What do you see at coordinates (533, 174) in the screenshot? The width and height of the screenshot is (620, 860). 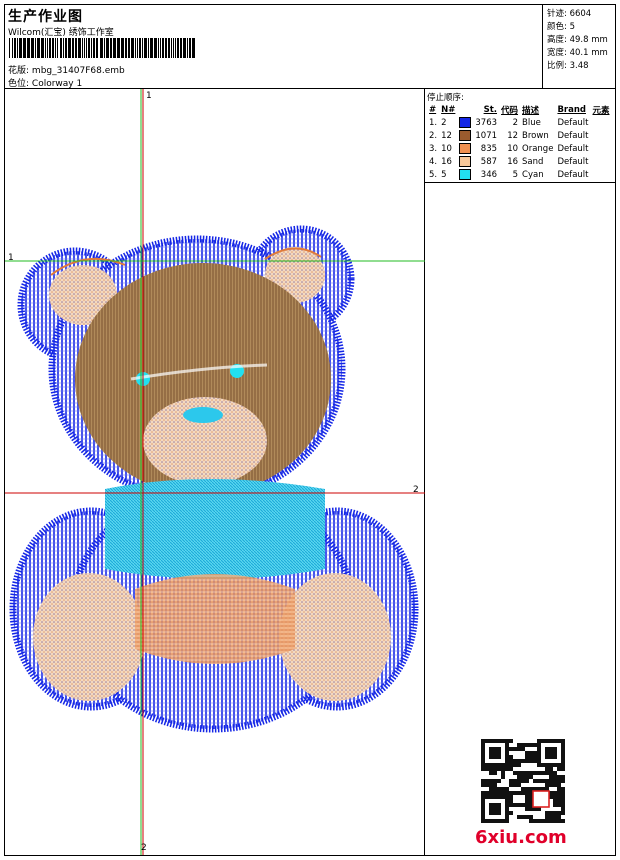 I see `row-description: Cyan` at bounding box center [533, 174].